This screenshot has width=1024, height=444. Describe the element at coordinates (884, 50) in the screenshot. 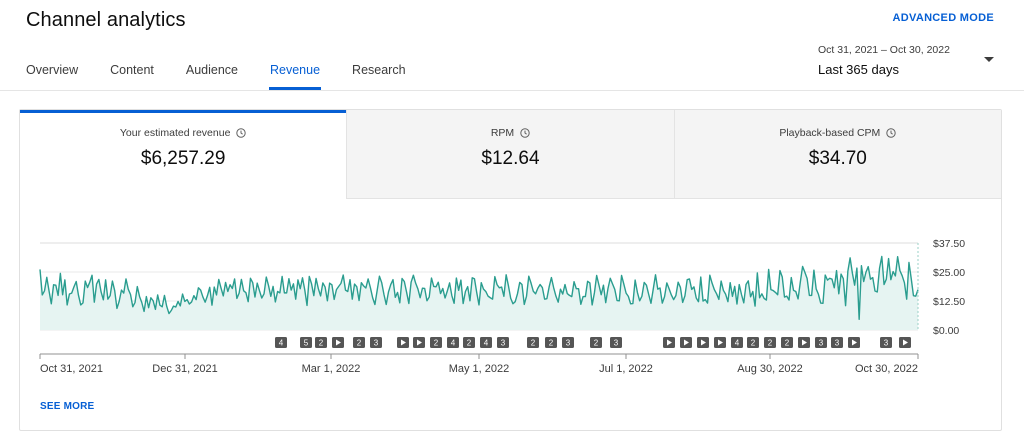

I see `date-range-dates: Oct 31, 2021 – Oct 30, 2022` at that location.